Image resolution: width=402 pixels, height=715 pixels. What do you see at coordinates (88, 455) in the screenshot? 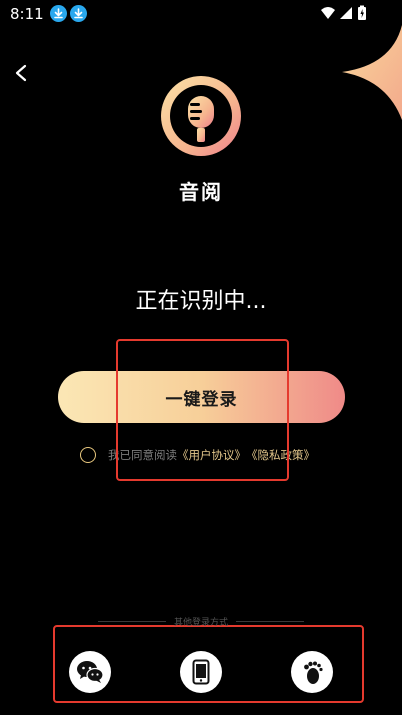
I see `agree-checkbox` at bounding box center [88, 455].